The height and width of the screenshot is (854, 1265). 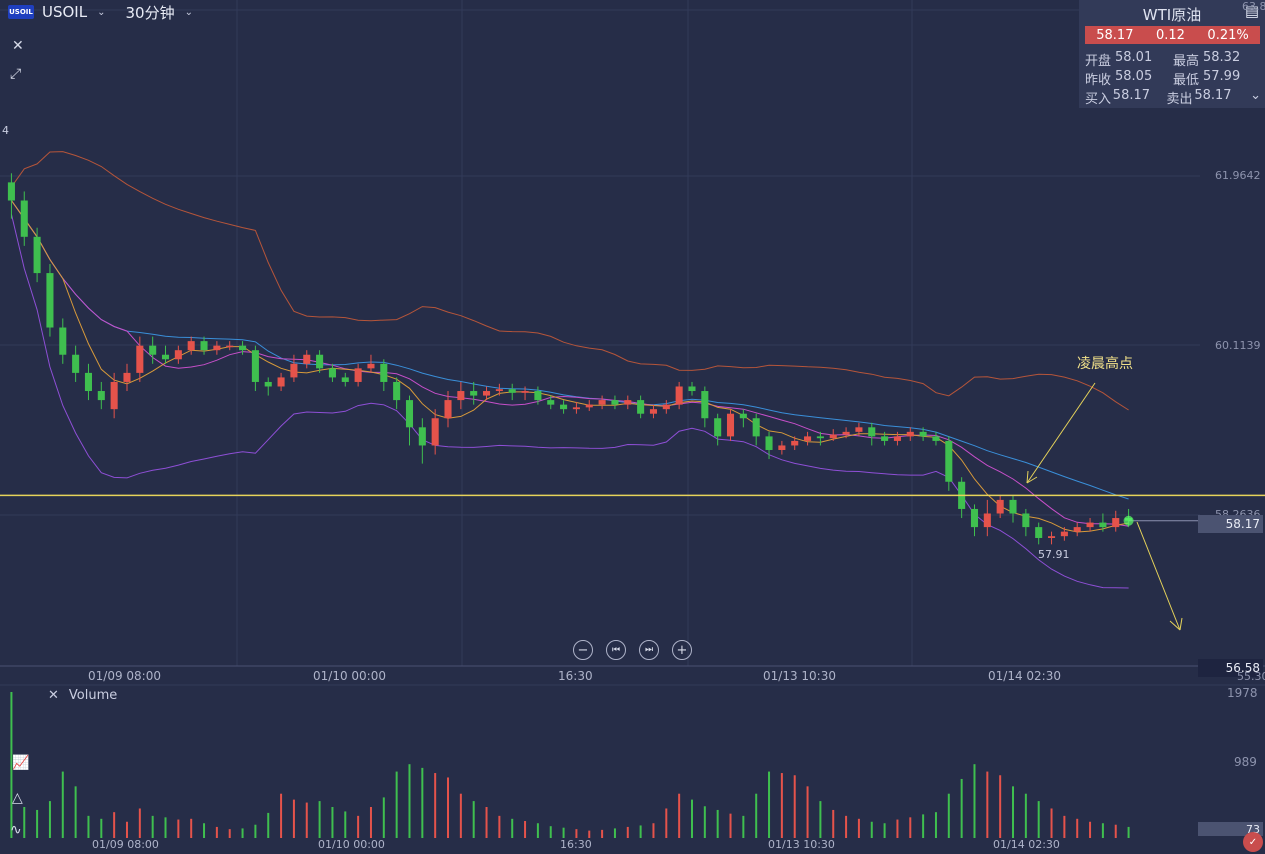 I want to click on scroll-start-button: ⏮, so click(x=616, y=650).